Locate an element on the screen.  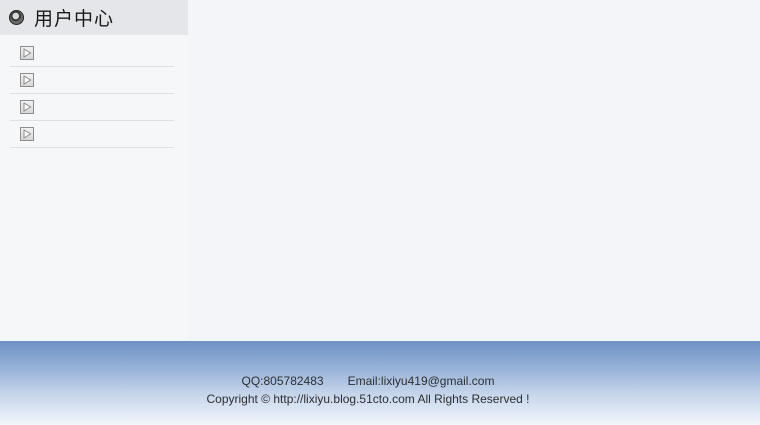
sidebar-menu is located at coordinates (92, 94).